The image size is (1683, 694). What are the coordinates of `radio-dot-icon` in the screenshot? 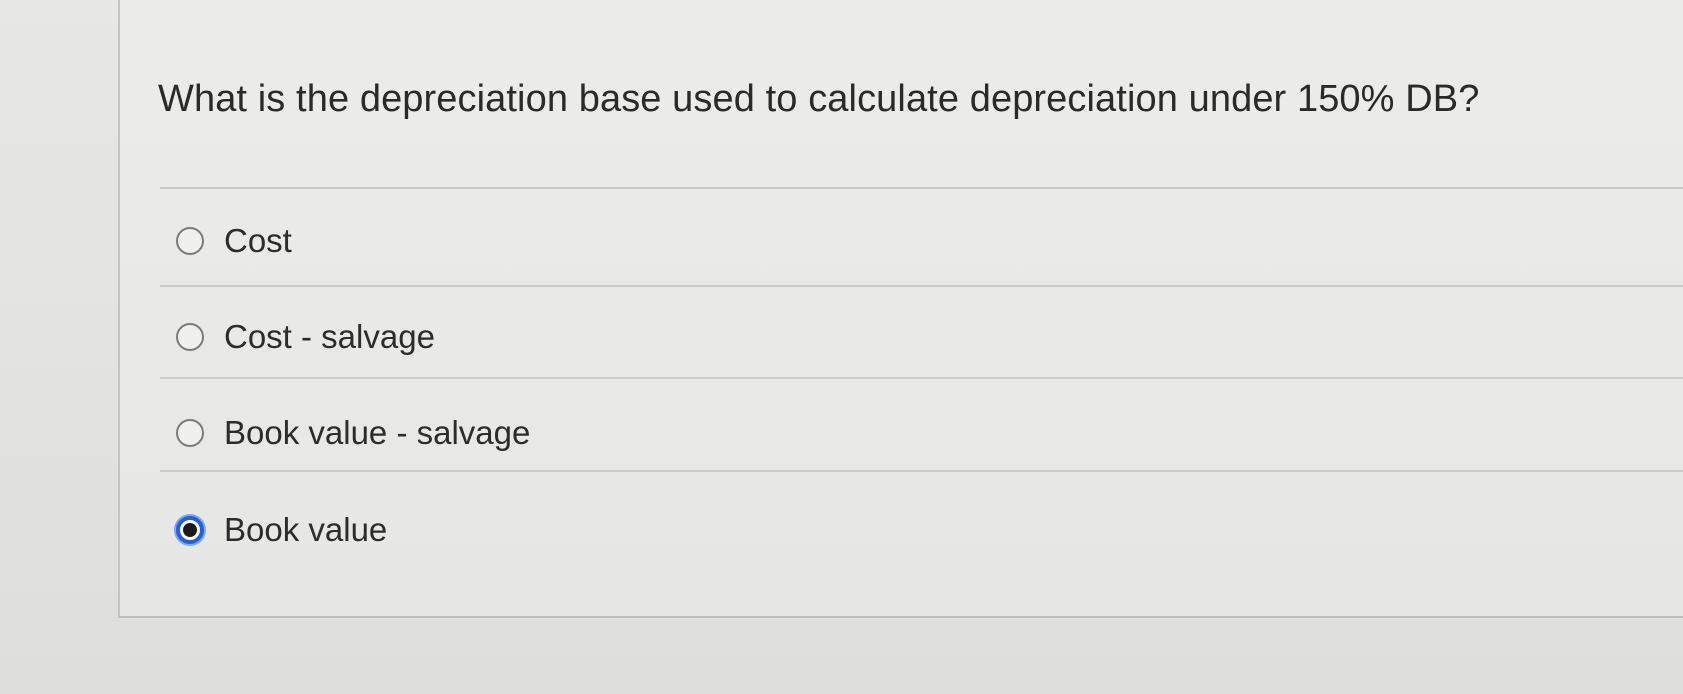 It's located at (190, 530).